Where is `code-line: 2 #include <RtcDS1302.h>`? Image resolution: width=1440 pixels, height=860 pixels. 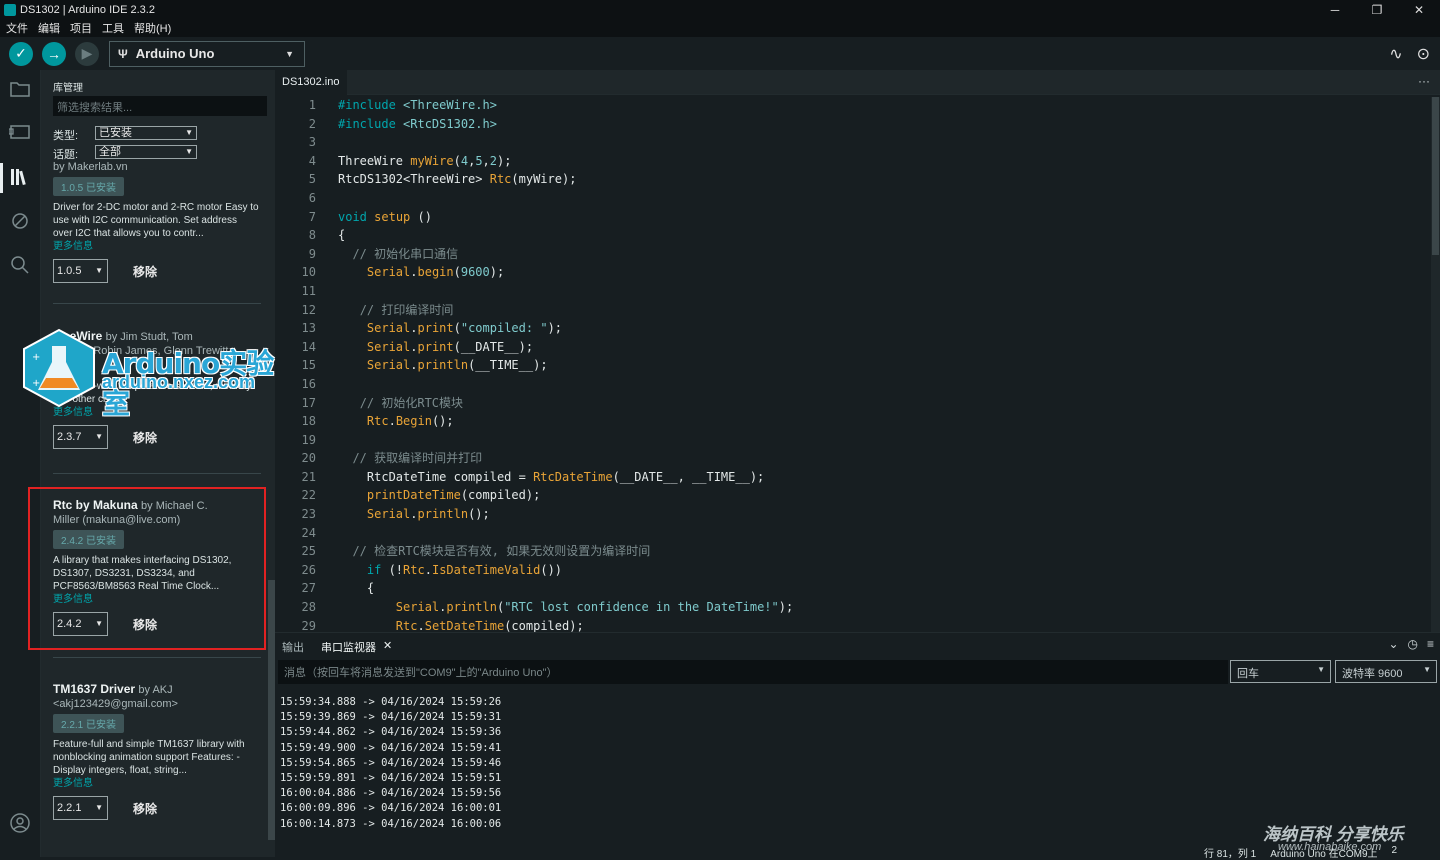
code-line: 2 #include <RtcDS1302.h> is located at coordinates (402, 123).